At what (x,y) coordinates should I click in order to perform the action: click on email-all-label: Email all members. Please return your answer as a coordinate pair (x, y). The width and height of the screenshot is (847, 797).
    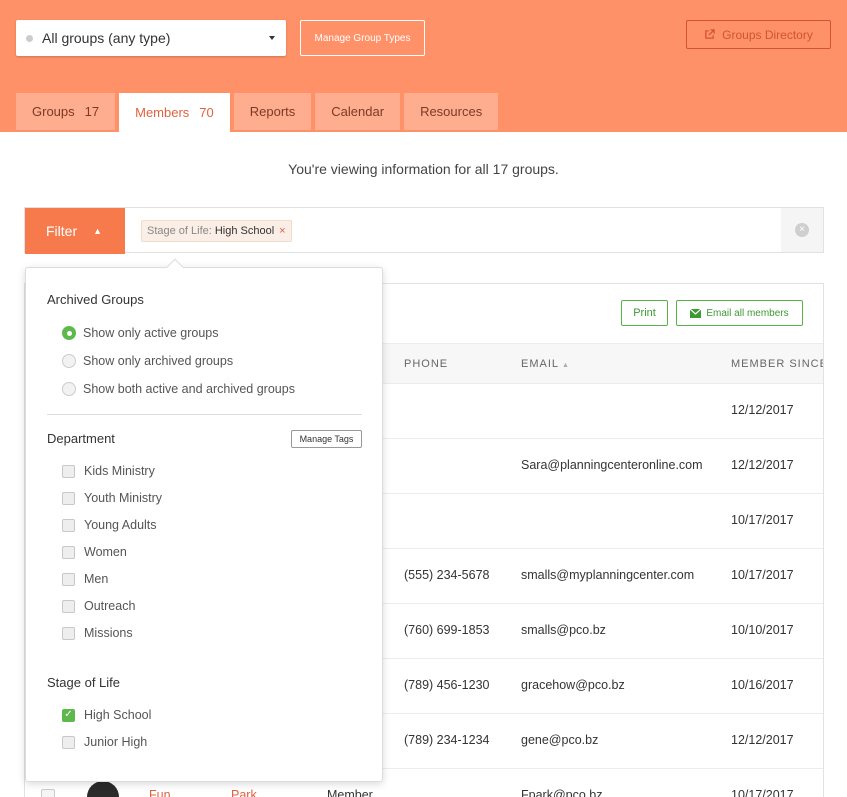
    Looking at the image, I should click on (747, 313).